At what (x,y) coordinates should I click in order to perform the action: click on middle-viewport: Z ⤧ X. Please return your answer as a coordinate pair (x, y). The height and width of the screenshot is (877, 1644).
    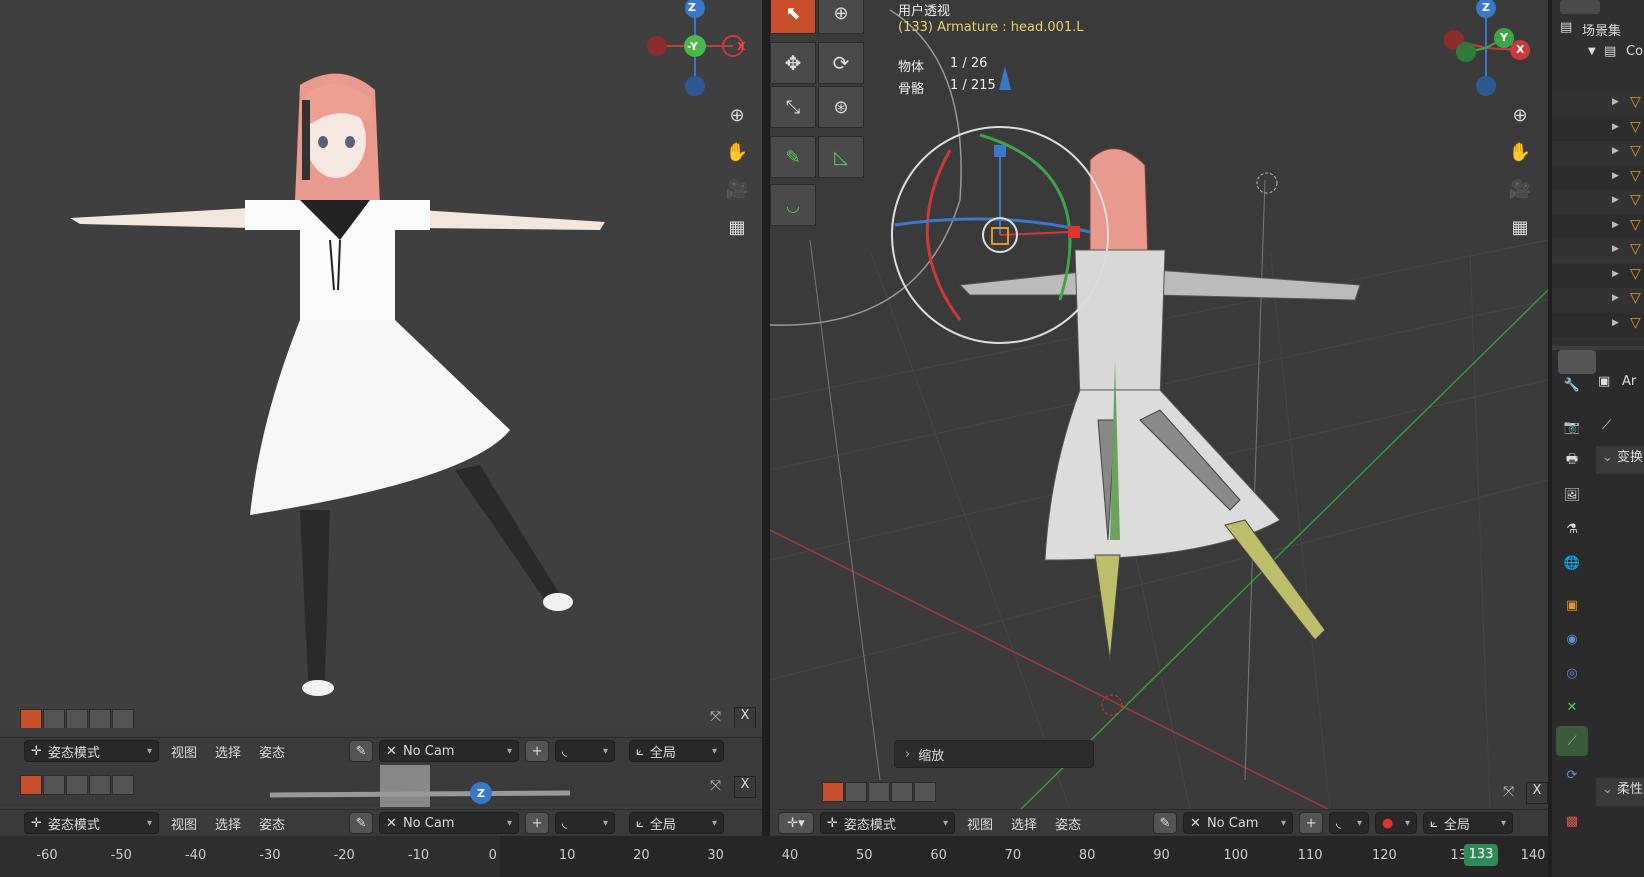
    Looking at the image, I should click on (381, 786).